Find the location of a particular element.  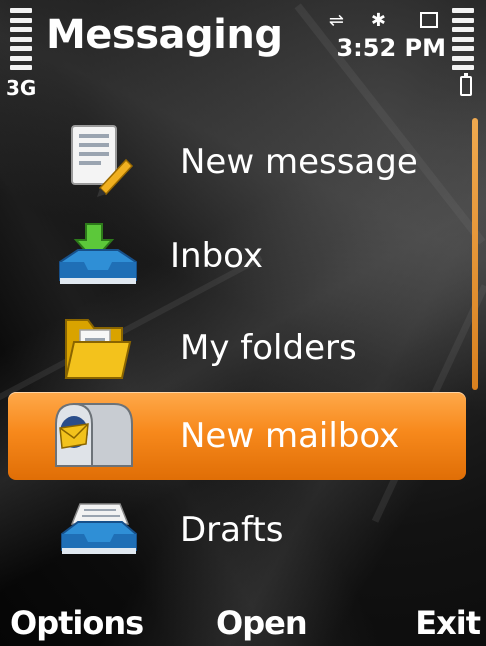

new-message-icon is located at coordinates (102, 161).